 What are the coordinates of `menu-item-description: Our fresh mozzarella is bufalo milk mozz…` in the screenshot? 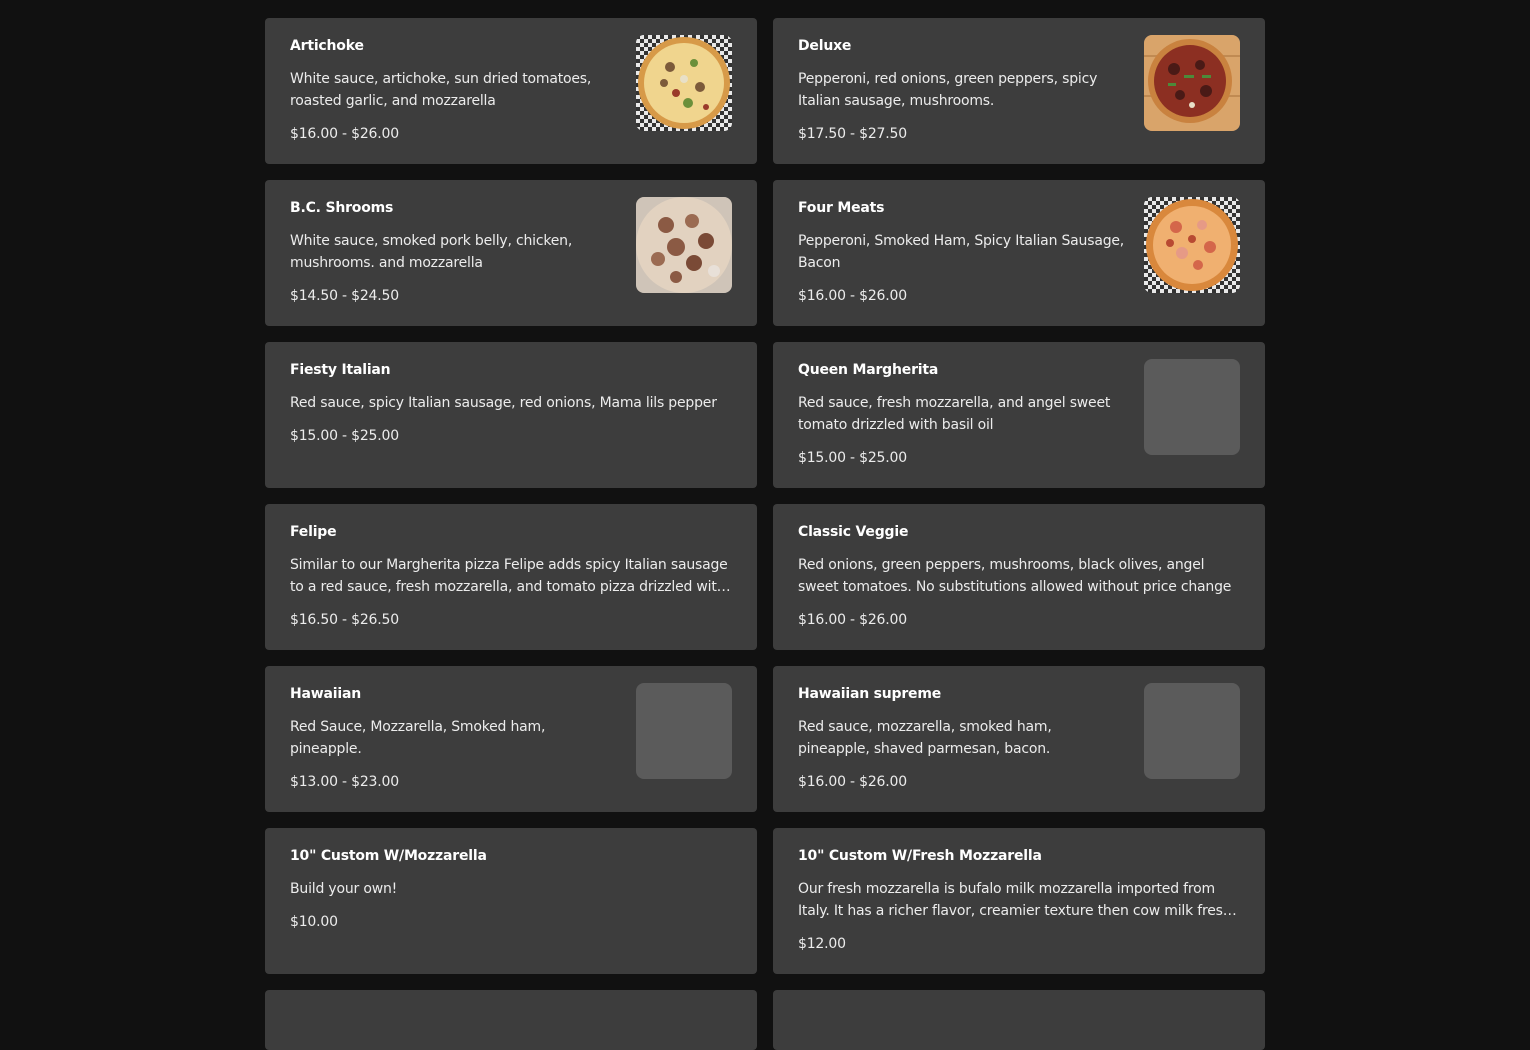 It's located at (1015, 900).